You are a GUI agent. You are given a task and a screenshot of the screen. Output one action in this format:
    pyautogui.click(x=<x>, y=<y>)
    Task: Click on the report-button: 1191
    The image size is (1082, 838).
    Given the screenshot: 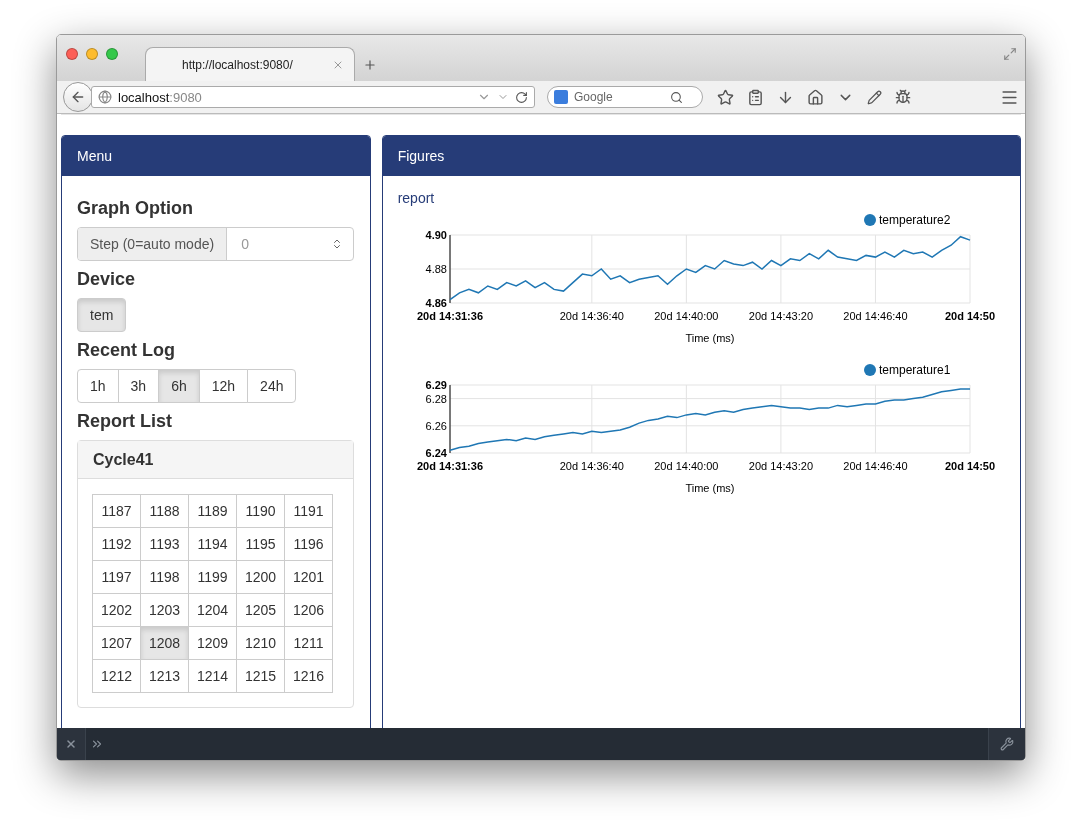 What is the action you would take?
    pyautogui.click(x=308, y=511)
    